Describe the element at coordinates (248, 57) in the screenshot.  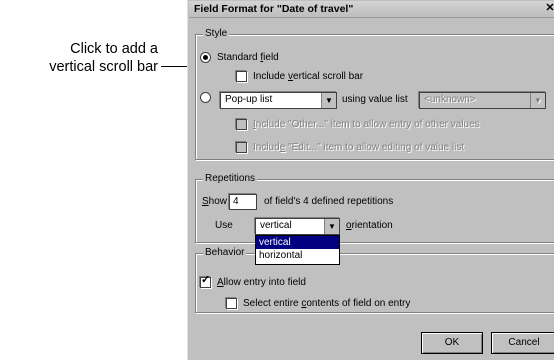
I see `standard-field-label: Standard field` at that location.